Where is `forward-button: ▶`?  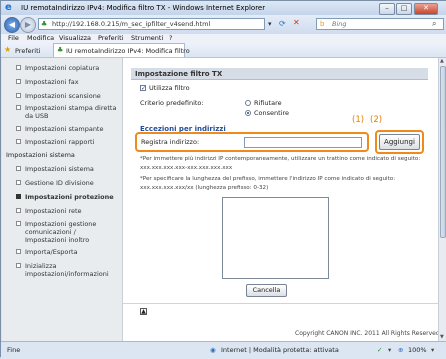 forward-button: ▶ is located at coordinates (28, 25).